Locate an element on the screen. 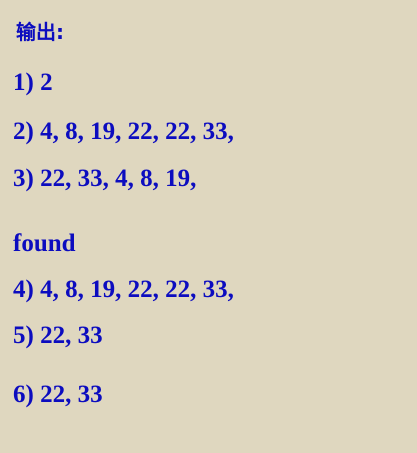 This screenshot has width=417, height=453. output-heading: 输出: is located at coordinates (40, 32).